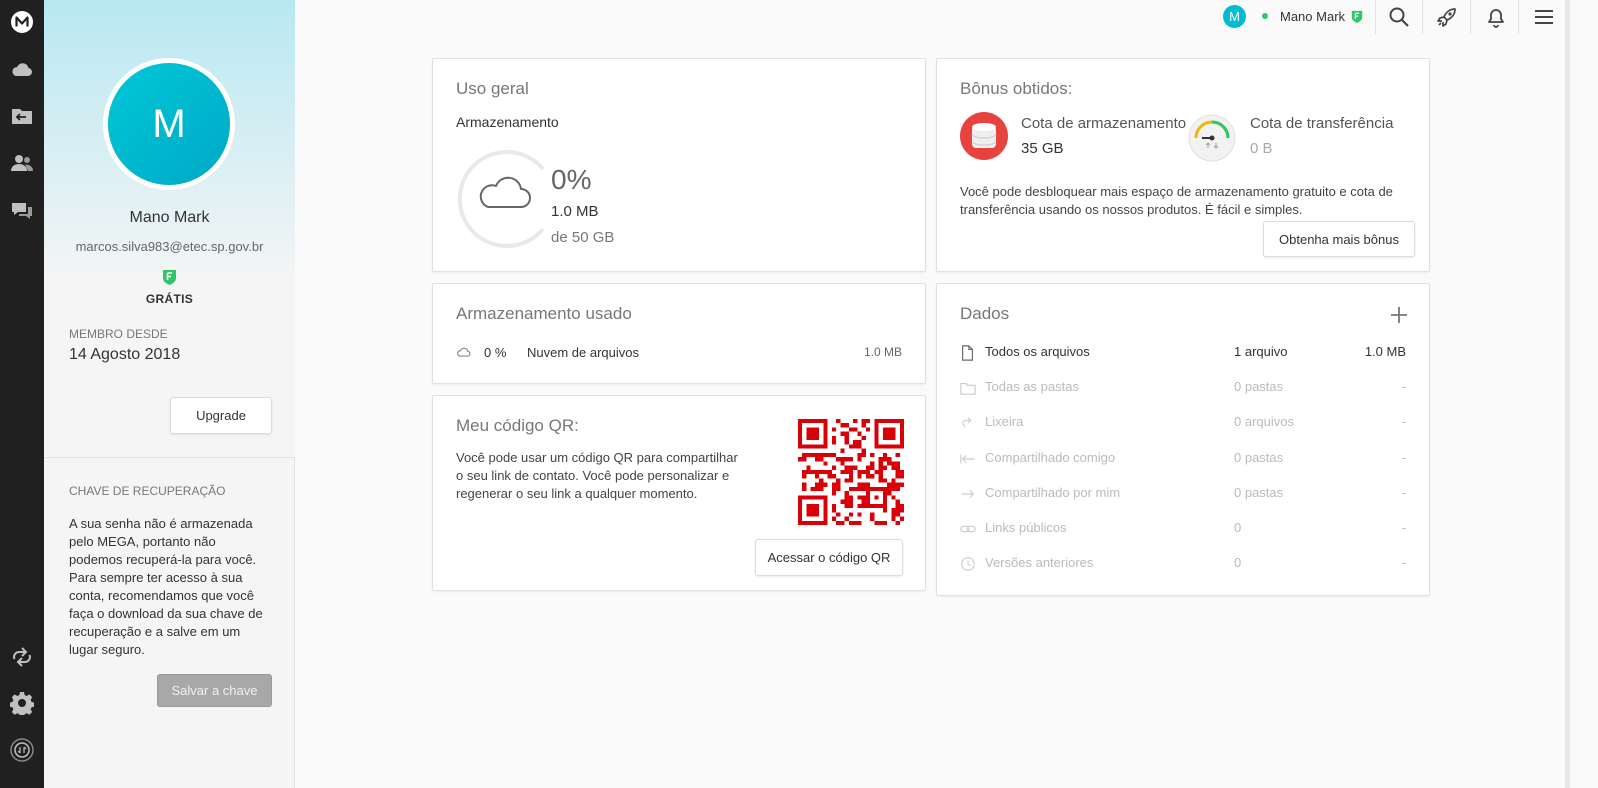 This screenshot has height=788, width=1598. What do you see at coordinates (882, 352) in the screenshot?
I see `storage-used-size: 1.0 MB` at bounding box center [882, 352].